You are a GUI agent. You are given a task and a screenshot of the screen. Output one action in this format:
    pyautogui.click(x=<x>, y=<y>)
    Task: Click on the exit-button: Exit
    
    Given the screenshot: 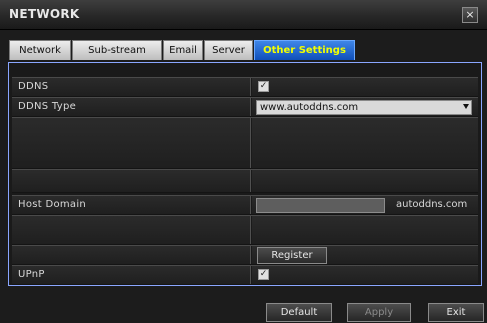 What is the action you would take?
    pyautogui.click(x=456, y=312)
    